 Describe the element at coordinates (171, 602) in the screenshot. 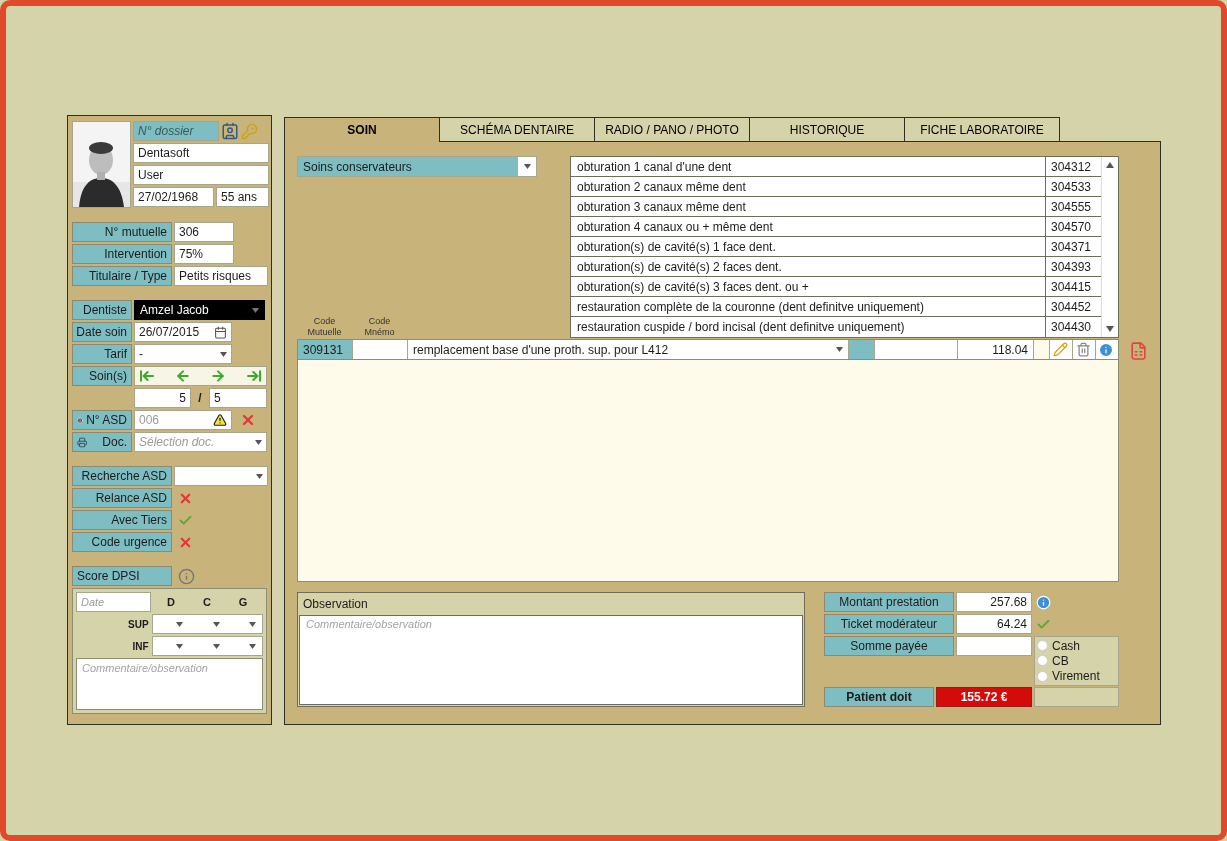

I see `column-header: D` at that location.